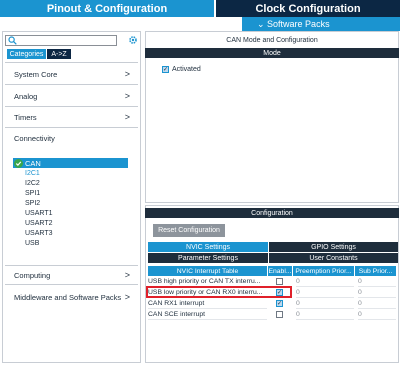 The image size is (400, 365). I want to click on category-label: Connectivity, so click(34, 138).